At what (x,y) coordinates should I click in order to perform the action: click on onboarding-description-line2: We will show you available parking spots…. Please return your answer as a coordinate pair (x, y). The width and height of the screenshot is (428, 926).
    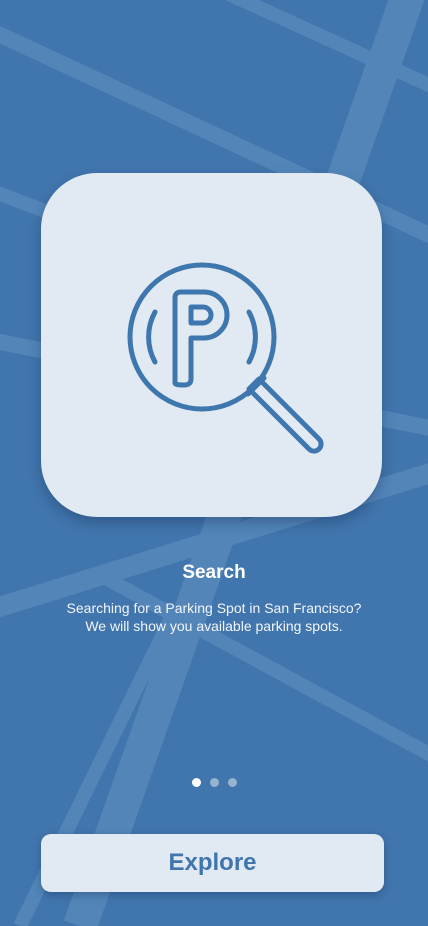
    Looking at the image, I should click on (214, 626).